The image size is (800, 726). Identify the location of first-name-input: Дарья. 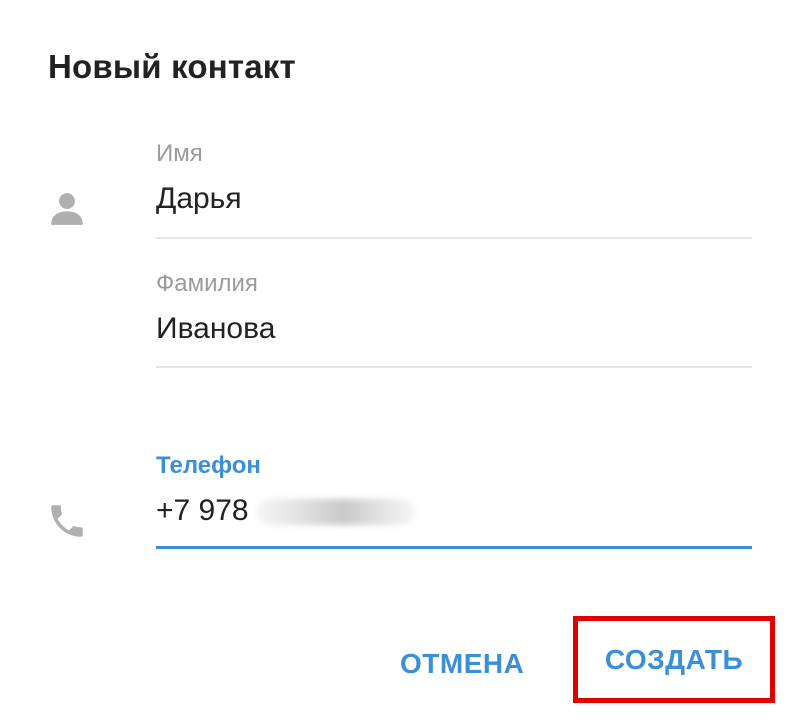
(454, 199).